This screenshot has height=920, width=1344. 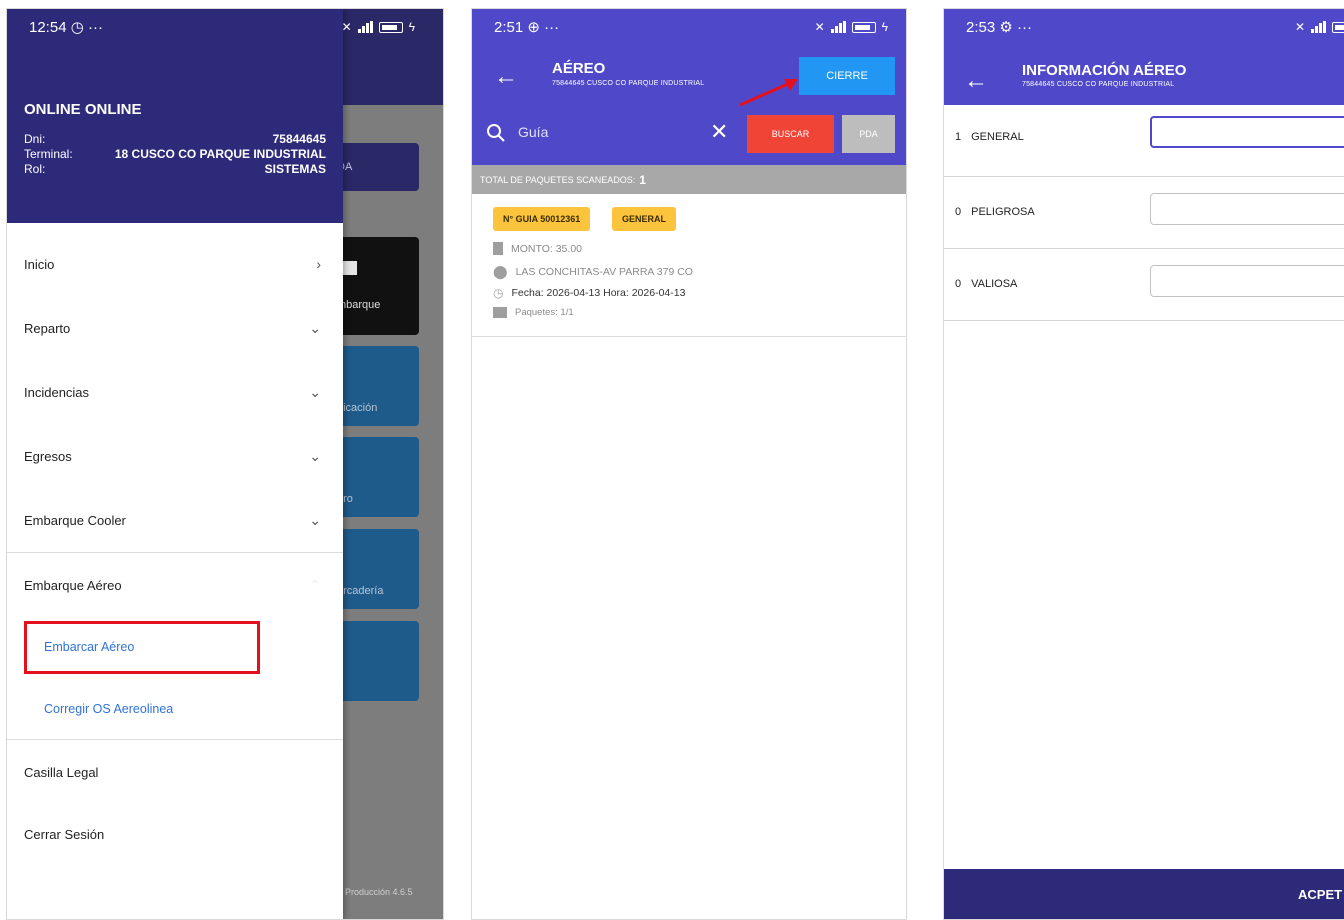 What do you see at coordinates (295, 169) in the screenshot?
I see `rol-value: SISTEMAS` at bounding box center [295, 169].